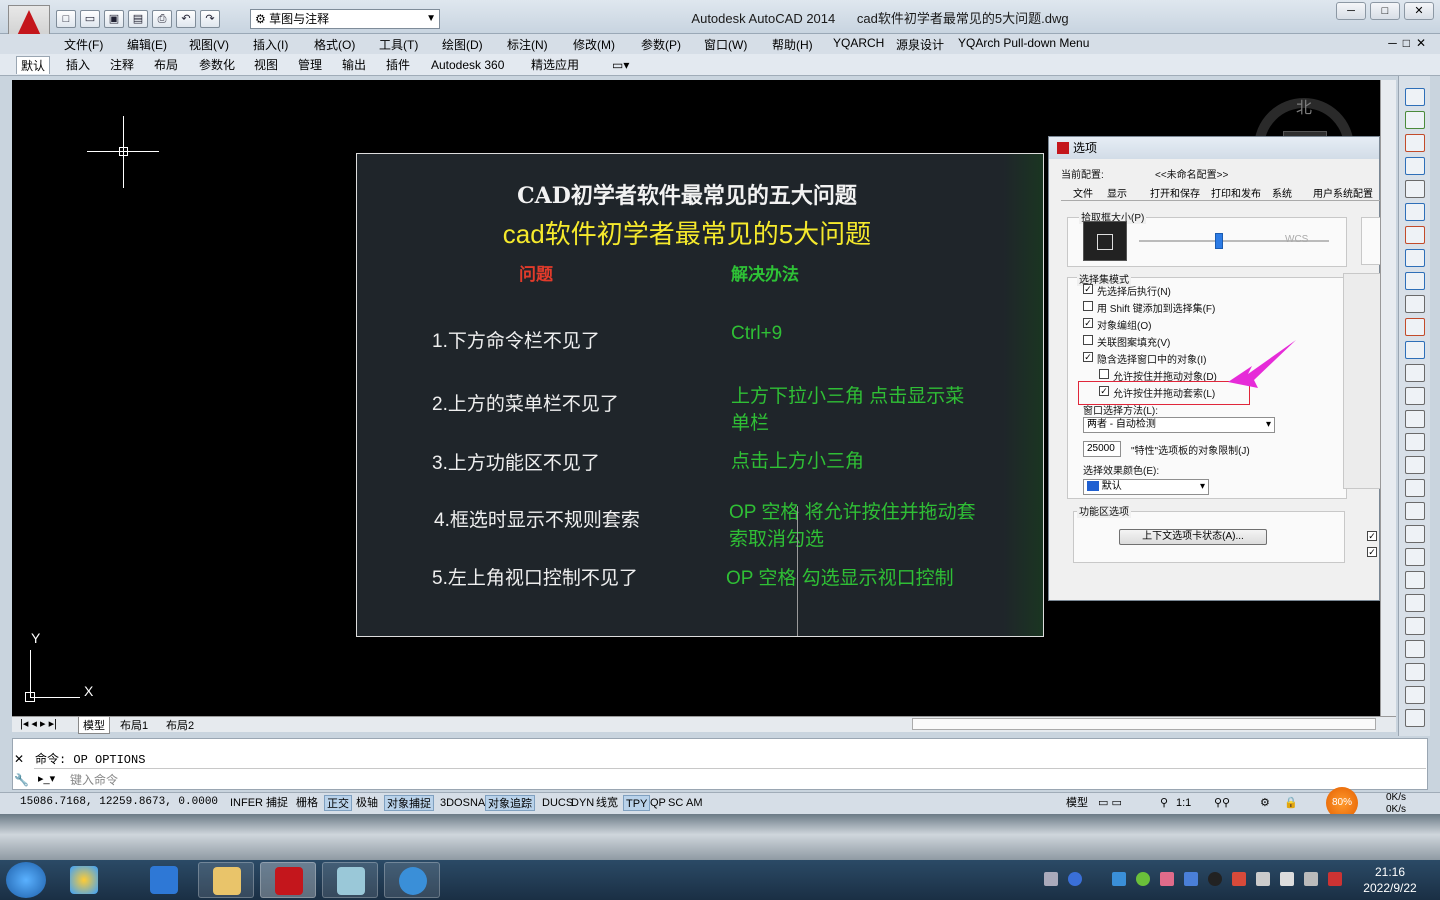  Describe the element at coordinates (307, 803) in the screenshot. I see `toggle-grid: 栅格` at that location.